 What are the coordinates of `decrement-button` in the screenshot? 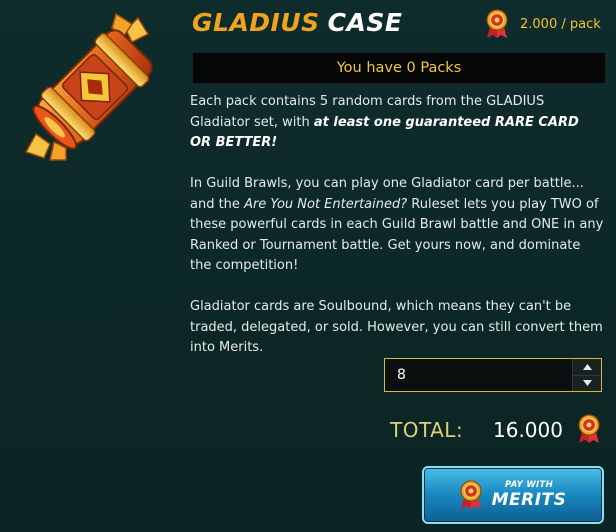 It's located at (587, 383).